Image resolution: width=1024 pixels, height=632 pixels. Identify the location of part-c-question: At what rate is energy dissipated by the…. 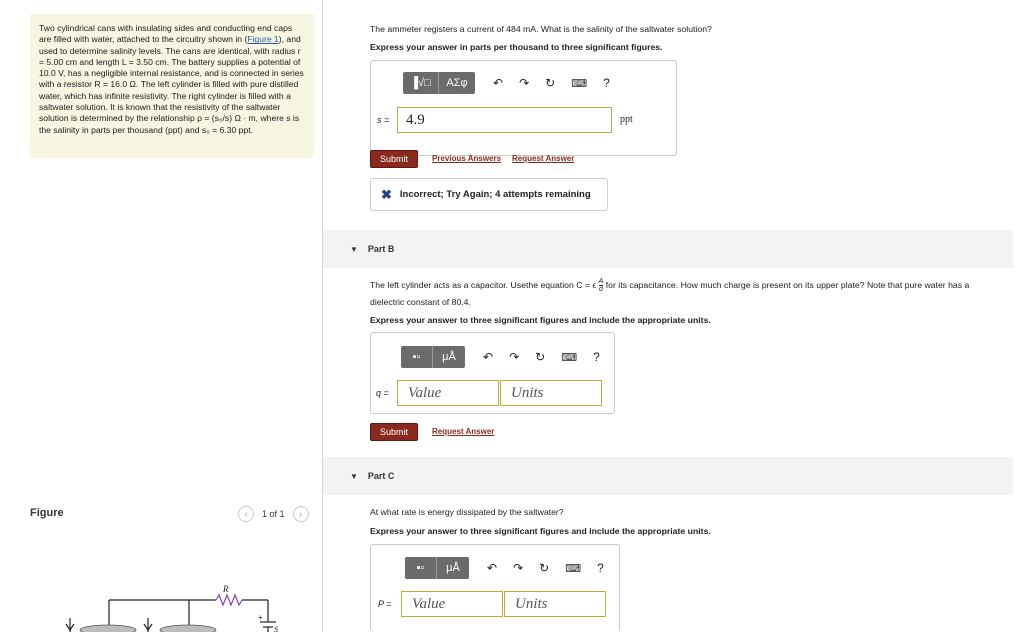
(467, 512).